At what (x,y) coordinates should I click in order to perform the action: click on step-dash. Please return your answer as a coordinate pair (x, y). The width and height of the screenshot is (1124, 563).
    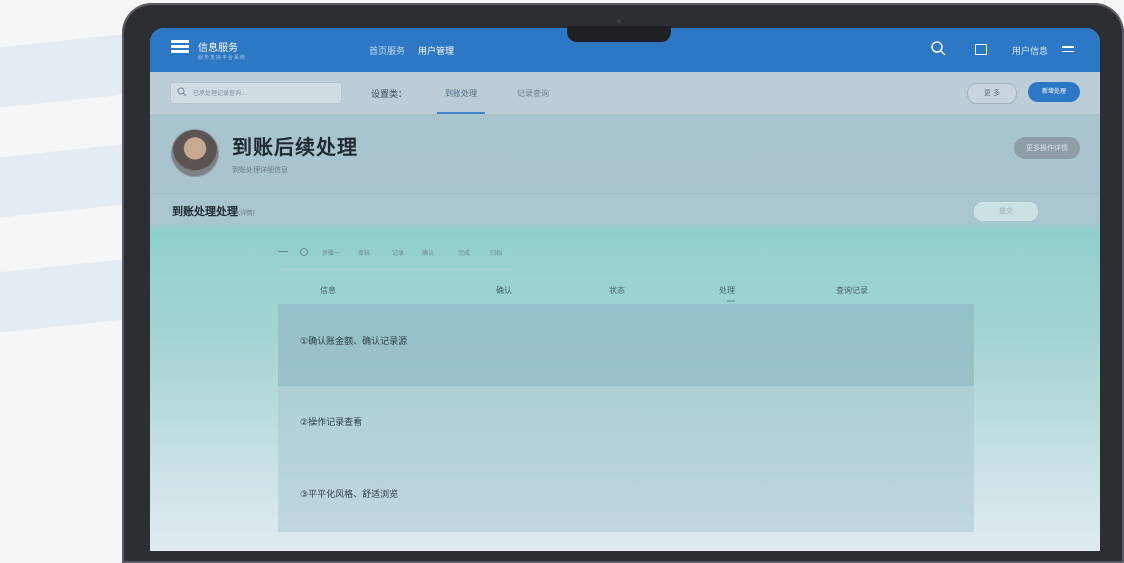
    Looking at the image, I should click on (283, 251).